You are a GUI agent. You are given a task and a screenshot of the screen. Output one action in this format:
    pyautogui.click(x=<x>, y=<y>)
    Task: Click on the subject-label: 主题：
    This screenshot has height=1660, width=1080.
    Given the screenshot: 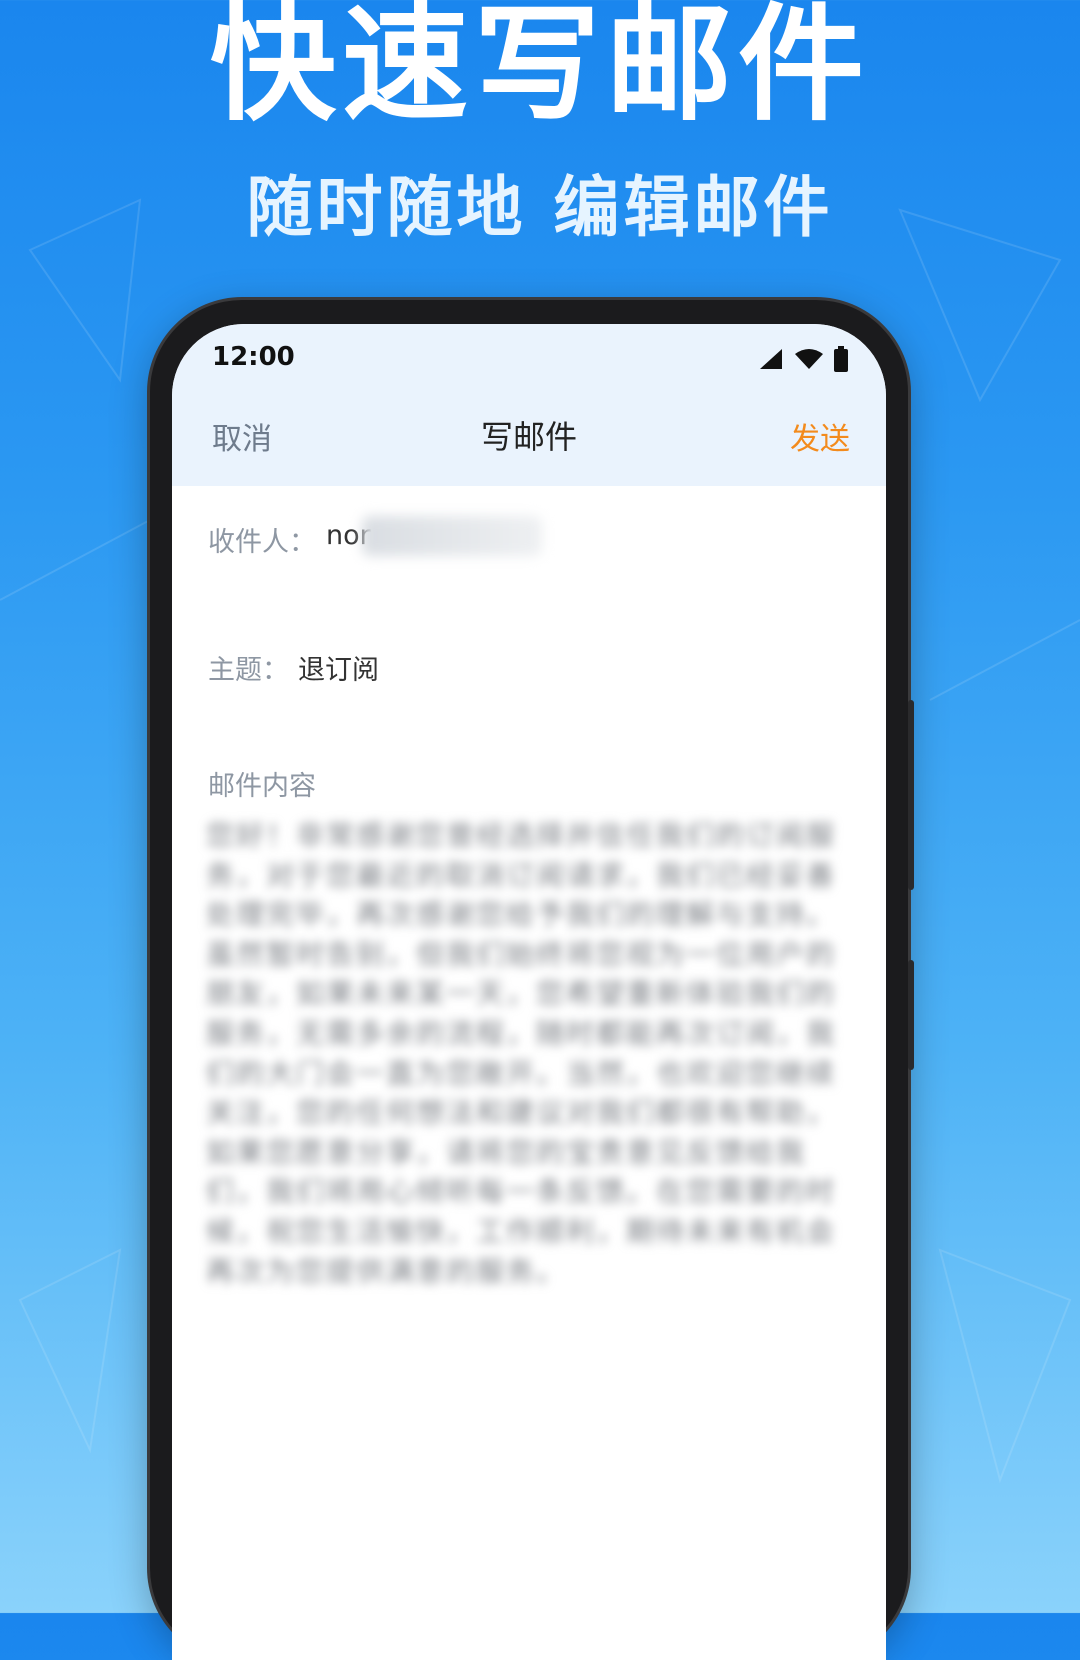 What is the action you would take?
    pyautogui.click(x=248, y=670)
    